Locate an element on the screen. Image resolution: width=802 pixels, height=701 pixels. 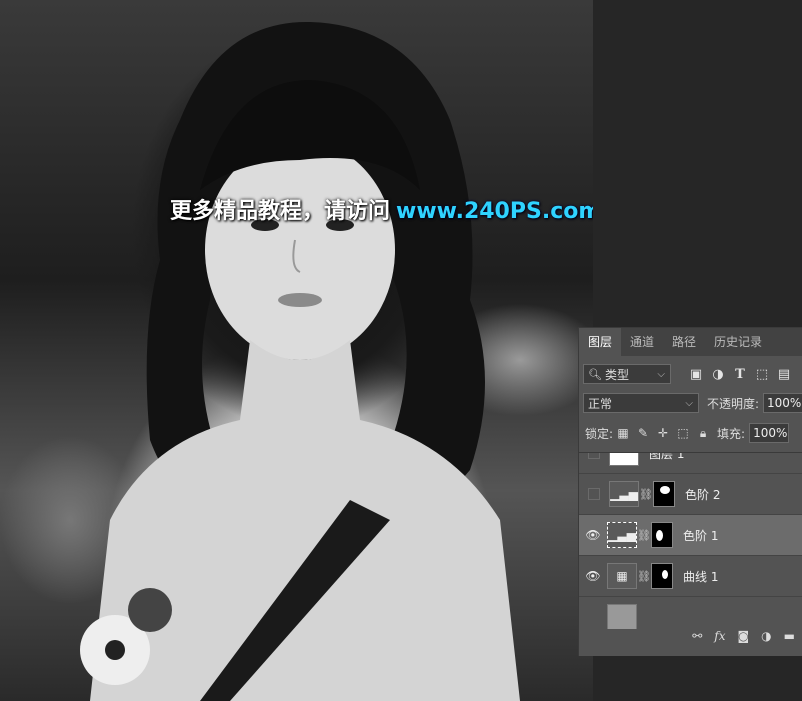
watermark-text: 更多精品教程，请访问 www.240PS.com is located at coordinates (381, 209).